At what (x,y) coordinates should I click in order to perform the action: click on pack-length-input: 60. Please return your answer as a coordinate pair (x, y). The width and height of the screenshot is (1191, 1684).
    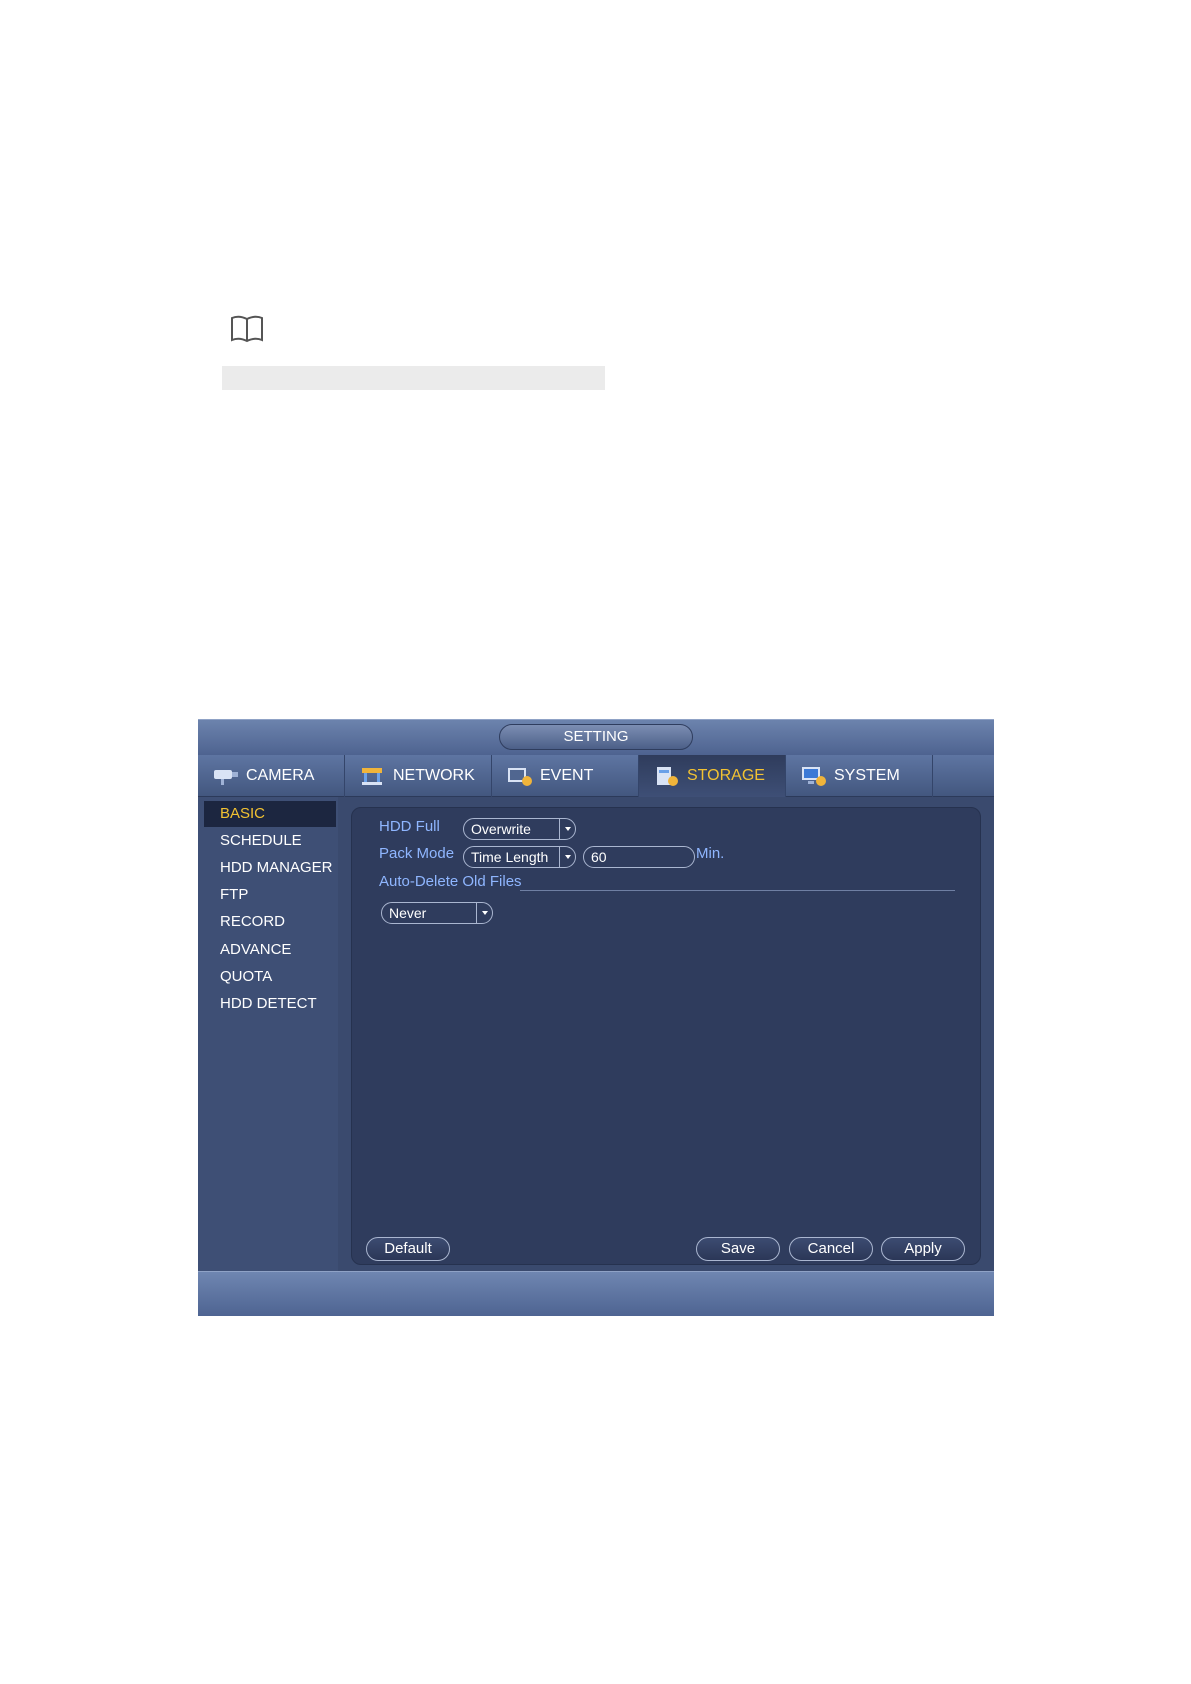
    Looking at the image, I should click on (639, 857).